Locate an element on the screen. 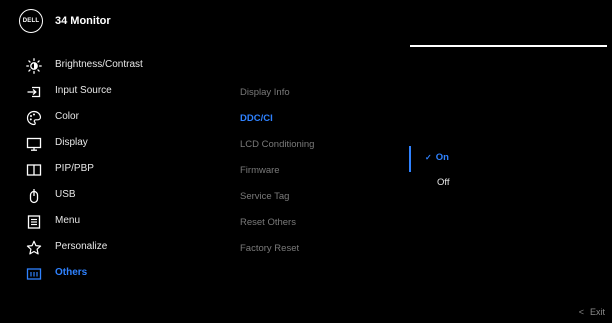  menu-label-pip-pbp: PIP/PBP is located at coordinates (74, 168).